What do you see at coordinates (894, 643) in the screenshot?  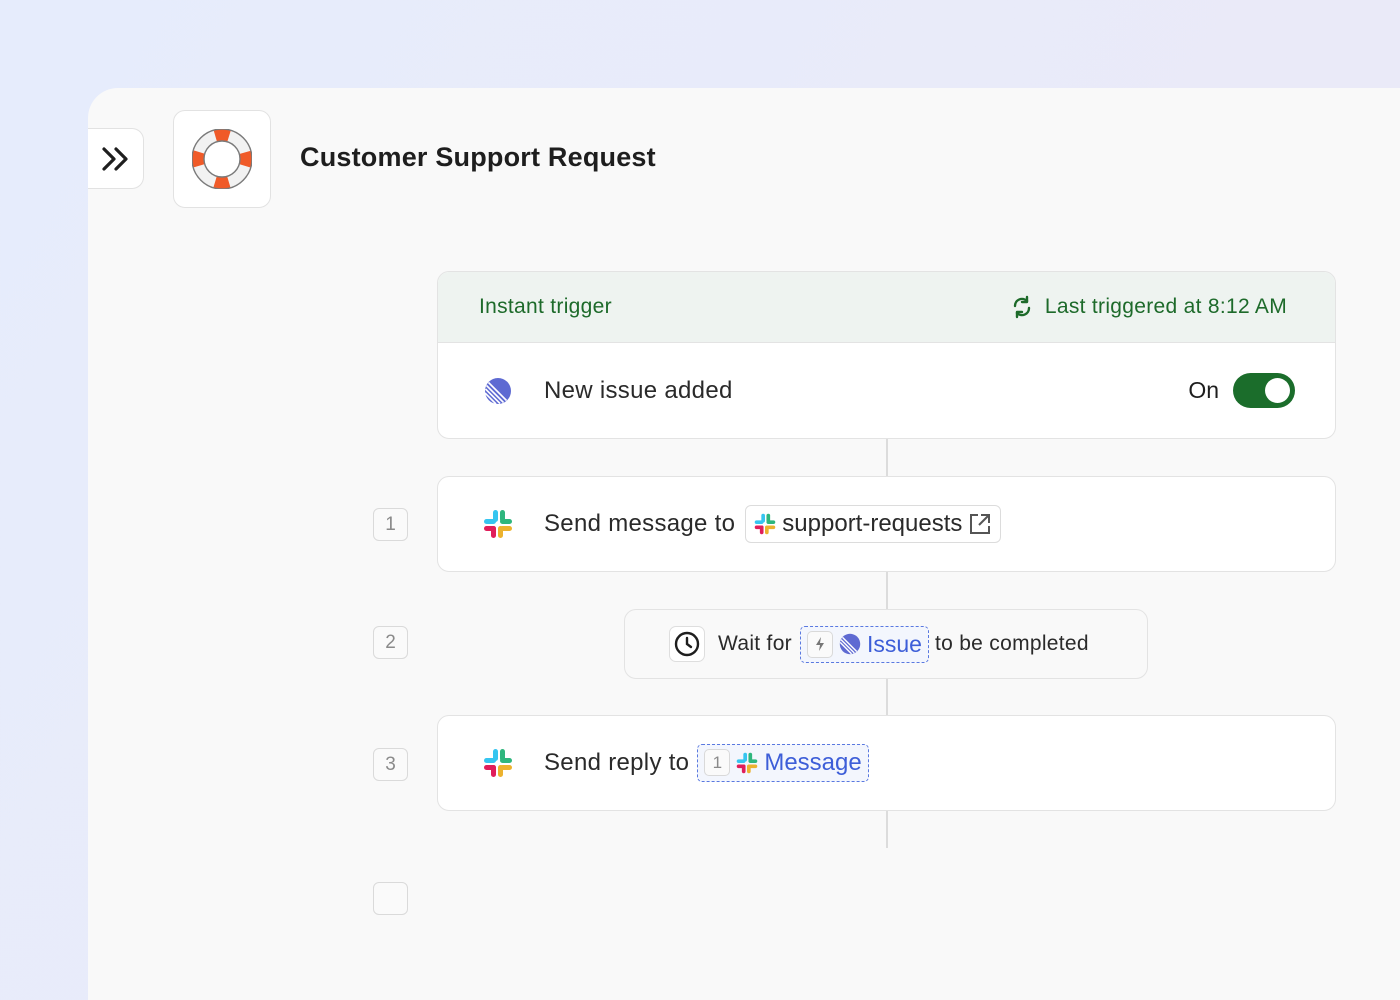 I see `issue-variable-label: Issue` at bounding box center [894, 643].